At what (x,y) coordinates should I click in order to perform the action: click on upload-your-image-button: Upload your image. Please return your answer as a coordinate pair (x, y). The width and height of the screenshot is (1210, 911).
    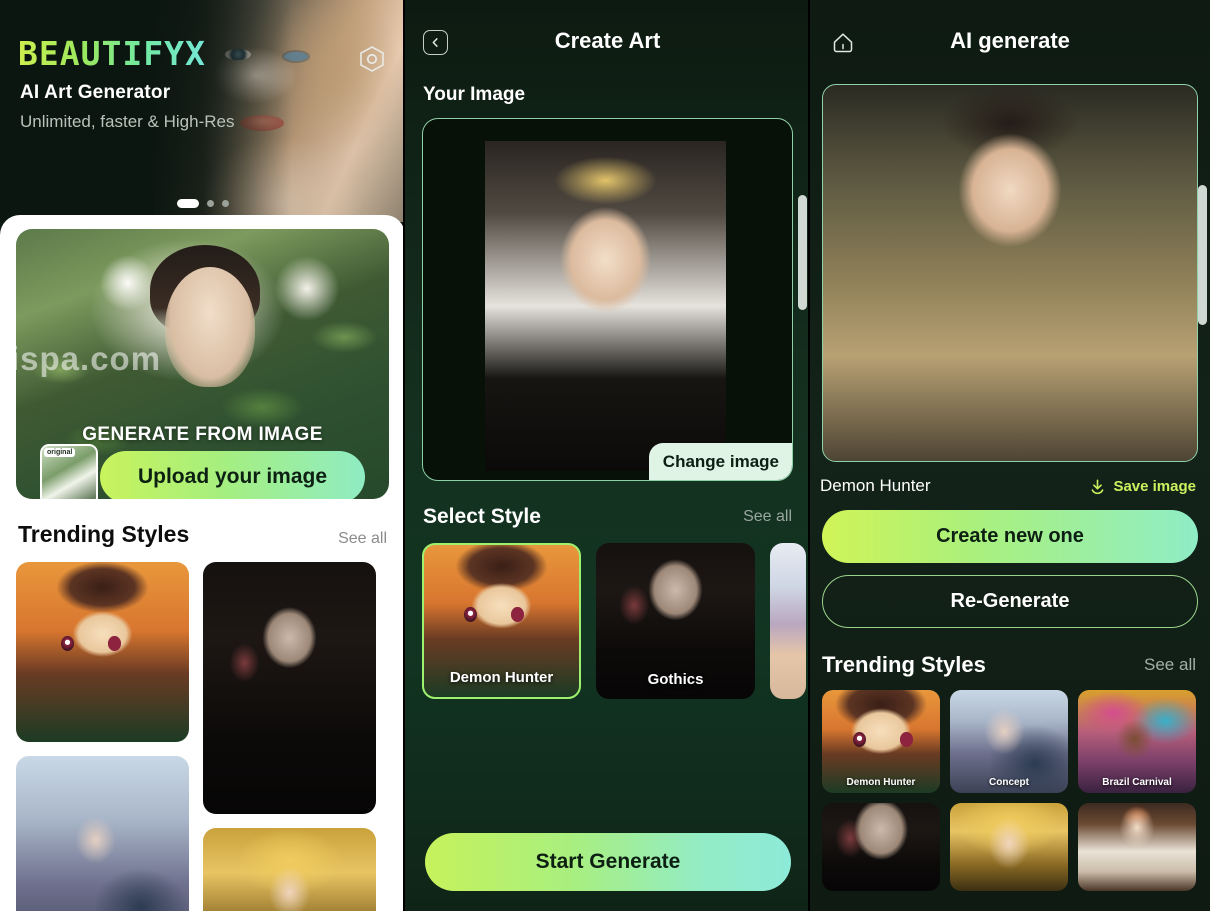
    Looking at the image, I should click on (232, 475).